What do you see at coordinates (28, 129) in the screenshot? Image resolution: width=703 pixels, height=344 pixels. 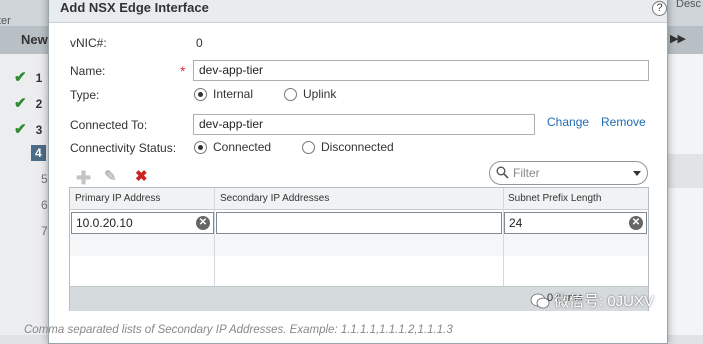 I see `wizard-step-3: ✔ 3` at bounding box center [28, 129].